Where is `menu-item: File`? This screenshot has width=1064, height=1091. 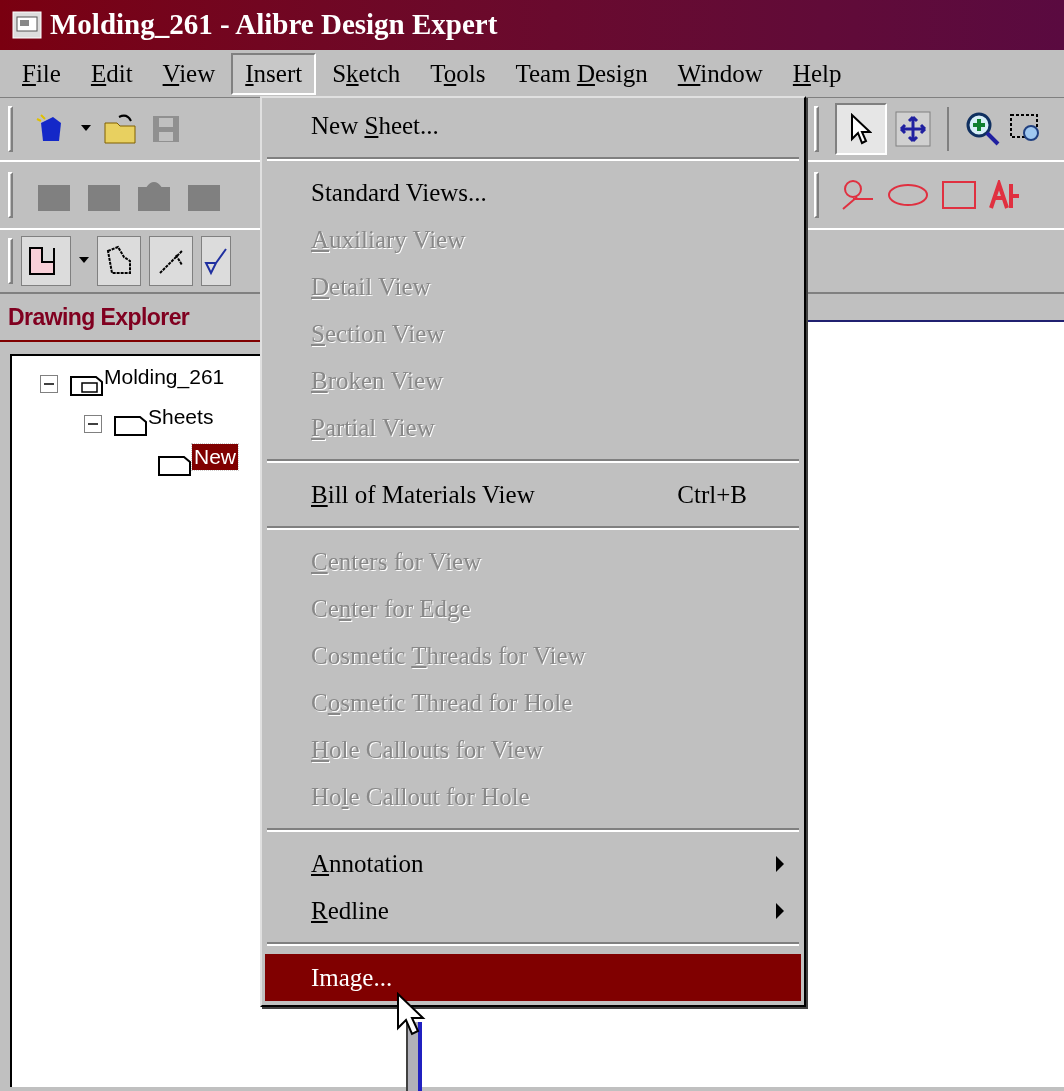
menu-item: File is located at coordinates (41, 73).